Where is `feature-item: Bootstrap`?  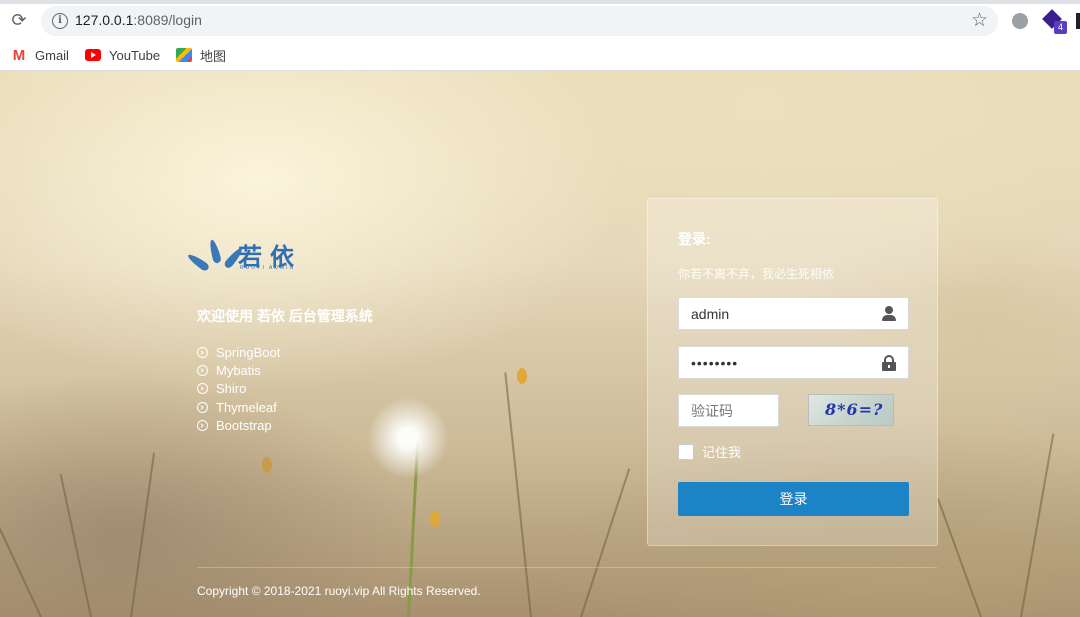 feature-item: Bootstrap is located at coordinates (238, 426).